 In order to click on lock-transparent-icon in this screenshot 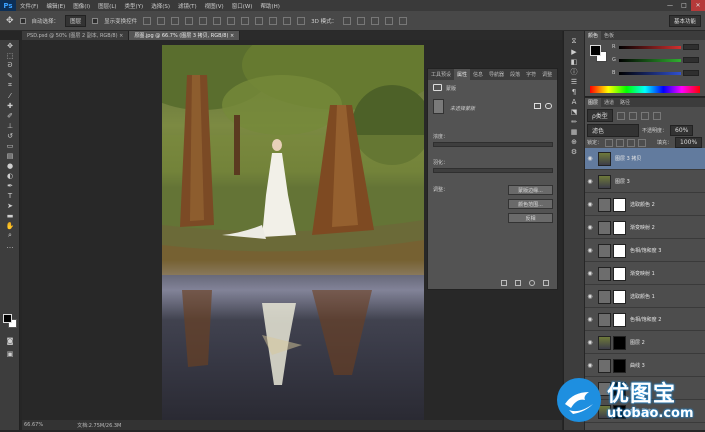, I will do `click(609, 142)`.